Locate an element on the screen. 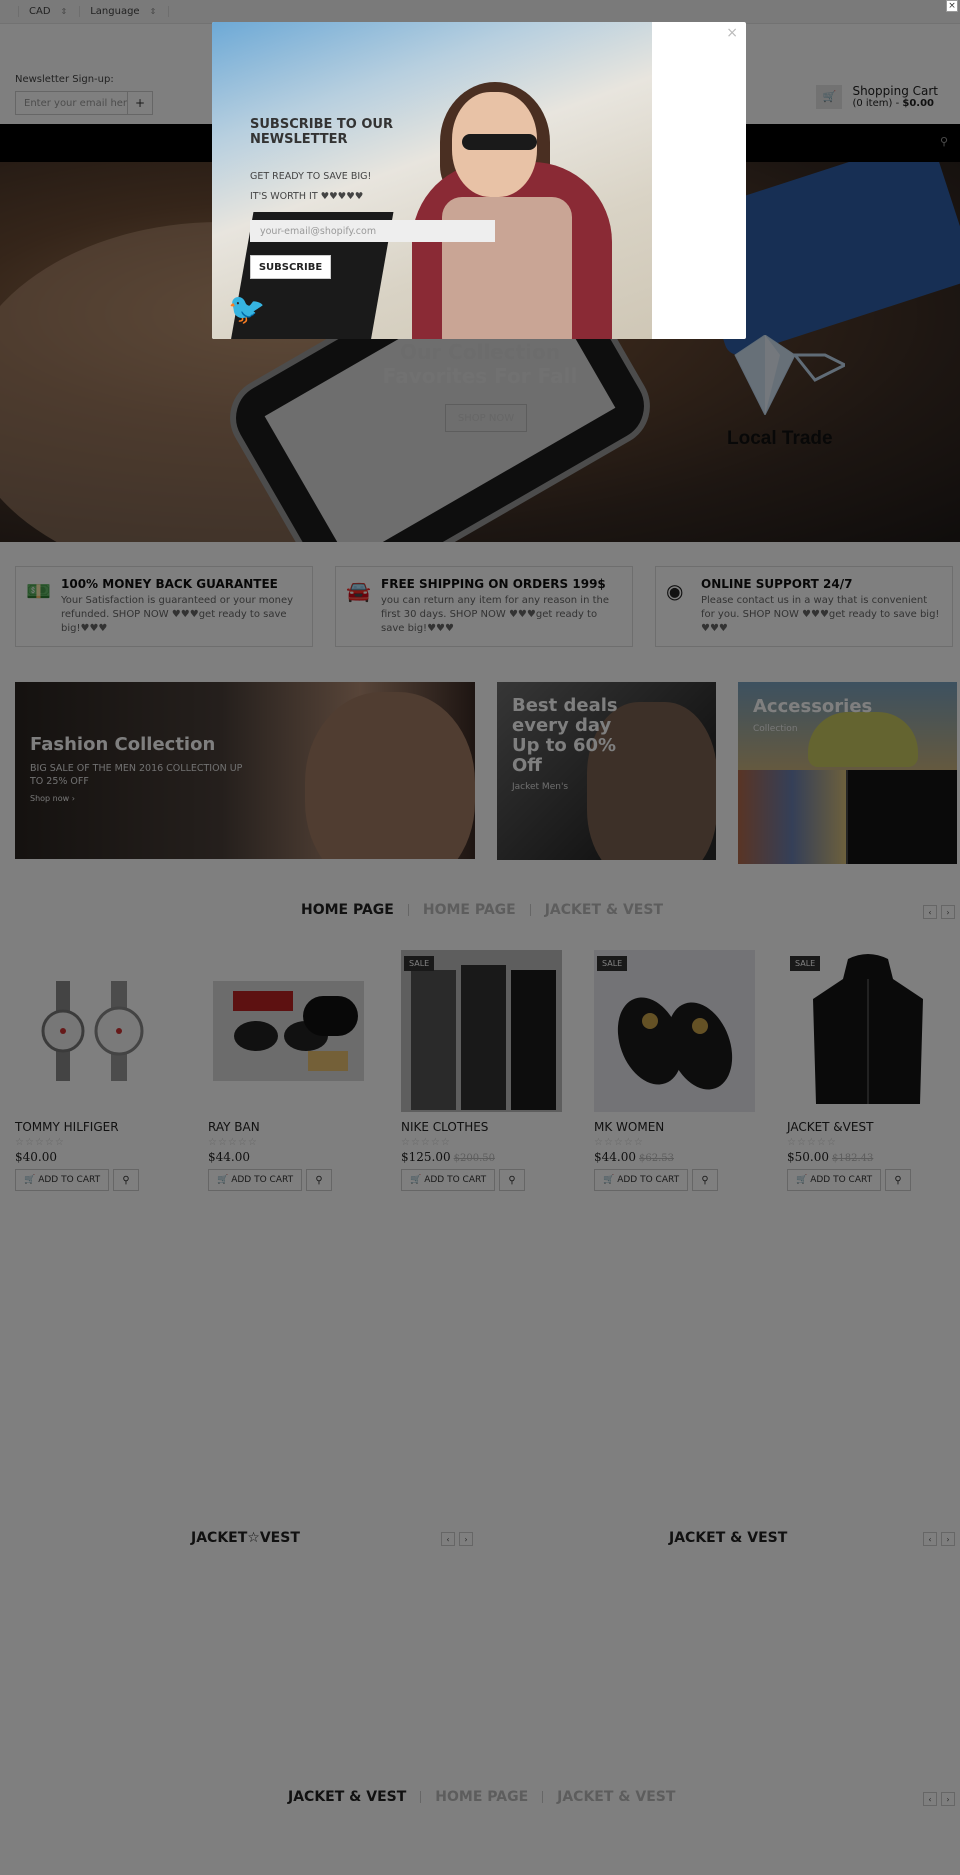 This screenshot has width=960, height=1875. popup-email-input: your-email@shopify.com is located at coordinates (372, 231).